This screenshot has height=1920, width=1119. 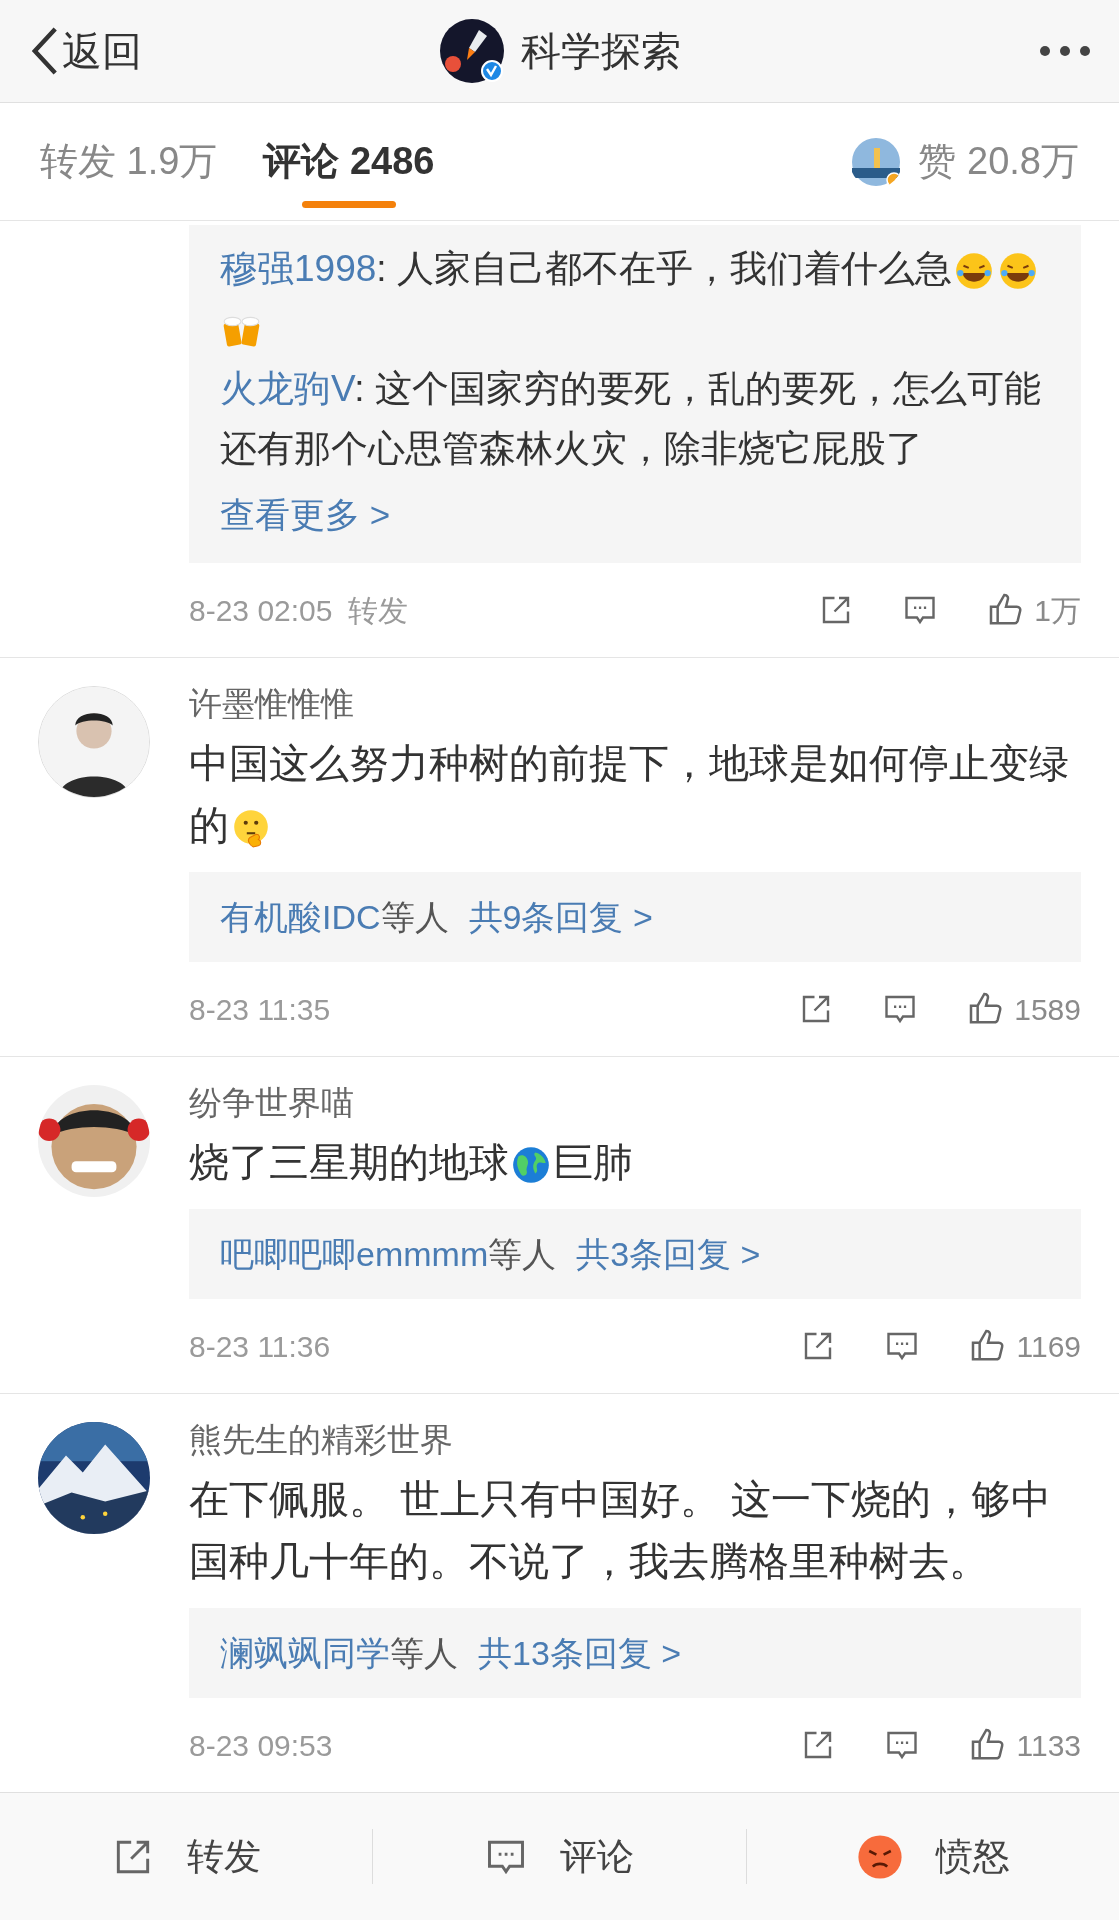 What do you see at coordinates (1065, 51) in the screenshot?
I see `more-icon` at bounding box center [1065, 51].